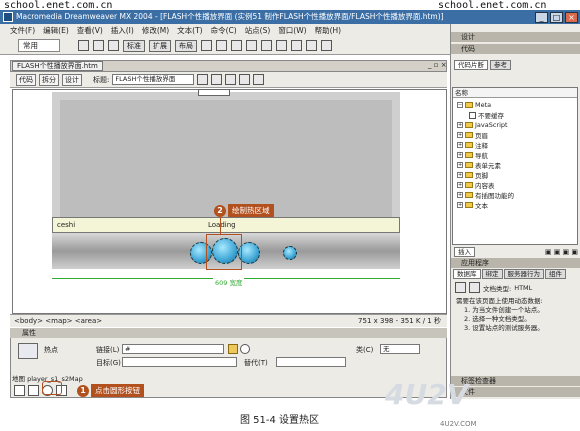  Describe the element at coordinates (173, 349) in the screenshot. I see `link-input: #` at that location.